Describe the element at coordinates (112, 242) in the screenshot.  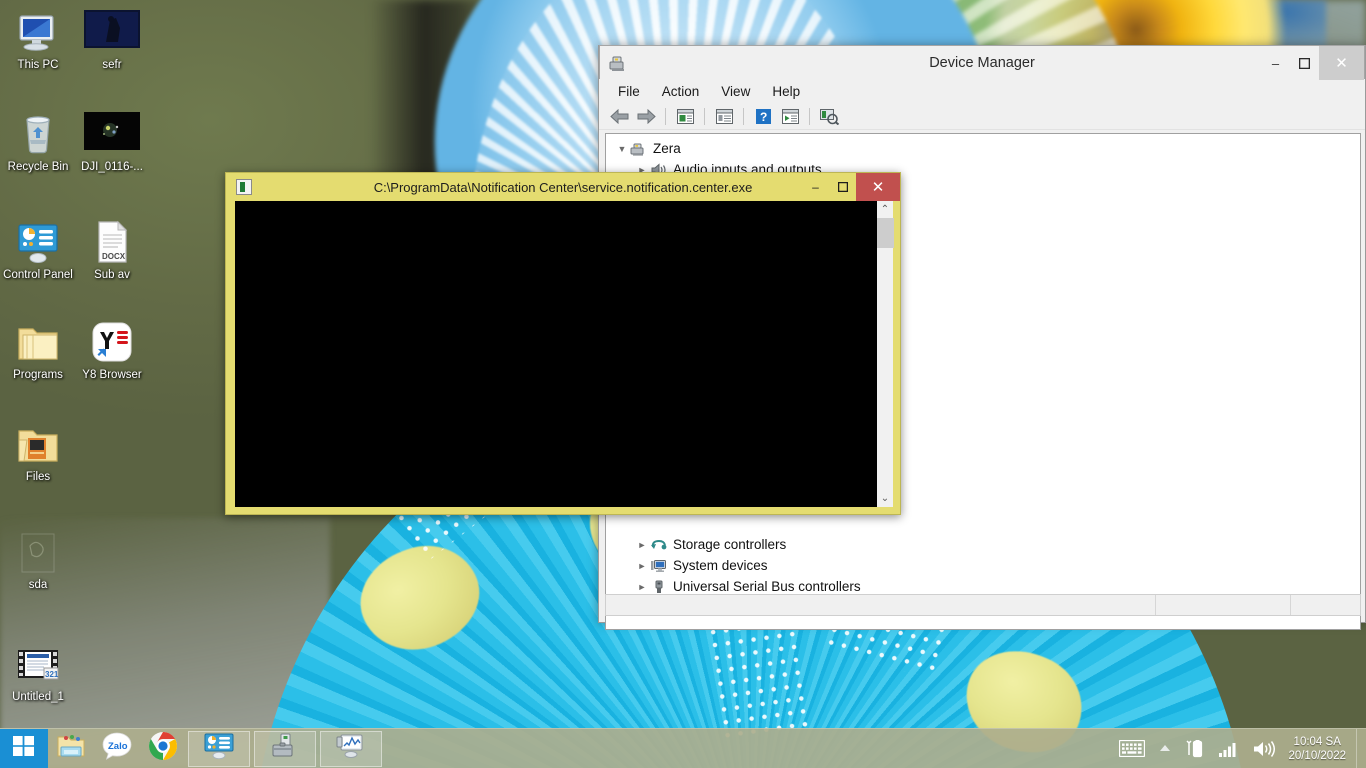
I see `docx-file-icon: DOCX` at that location.